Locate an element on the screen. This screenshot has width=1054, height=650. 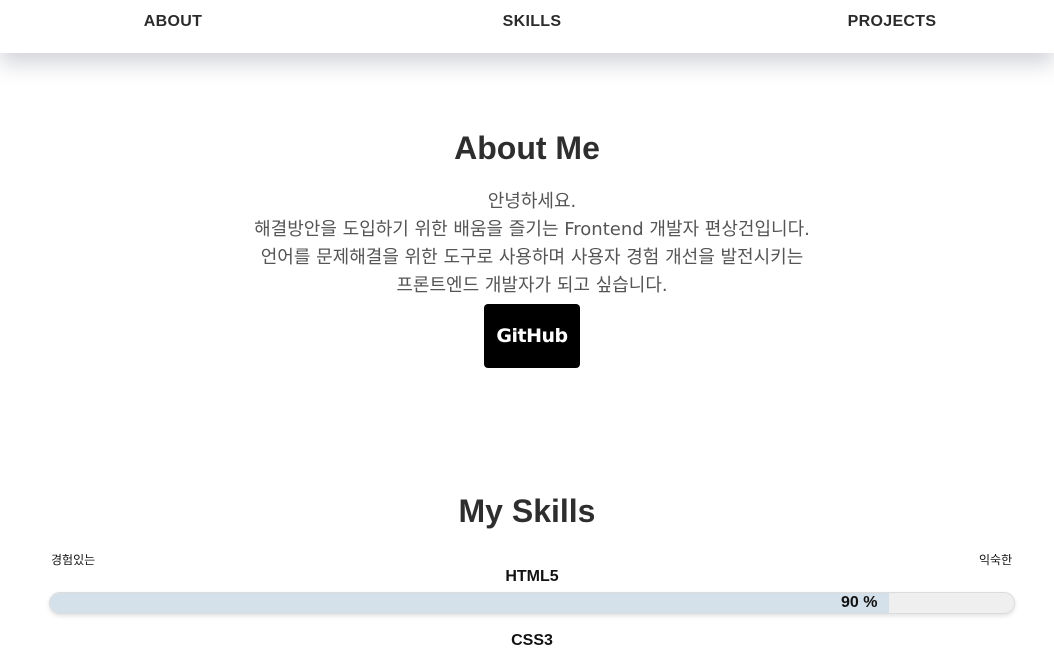
skill-progress-bar-html5: 90 % is located at coordinates (532, 603).